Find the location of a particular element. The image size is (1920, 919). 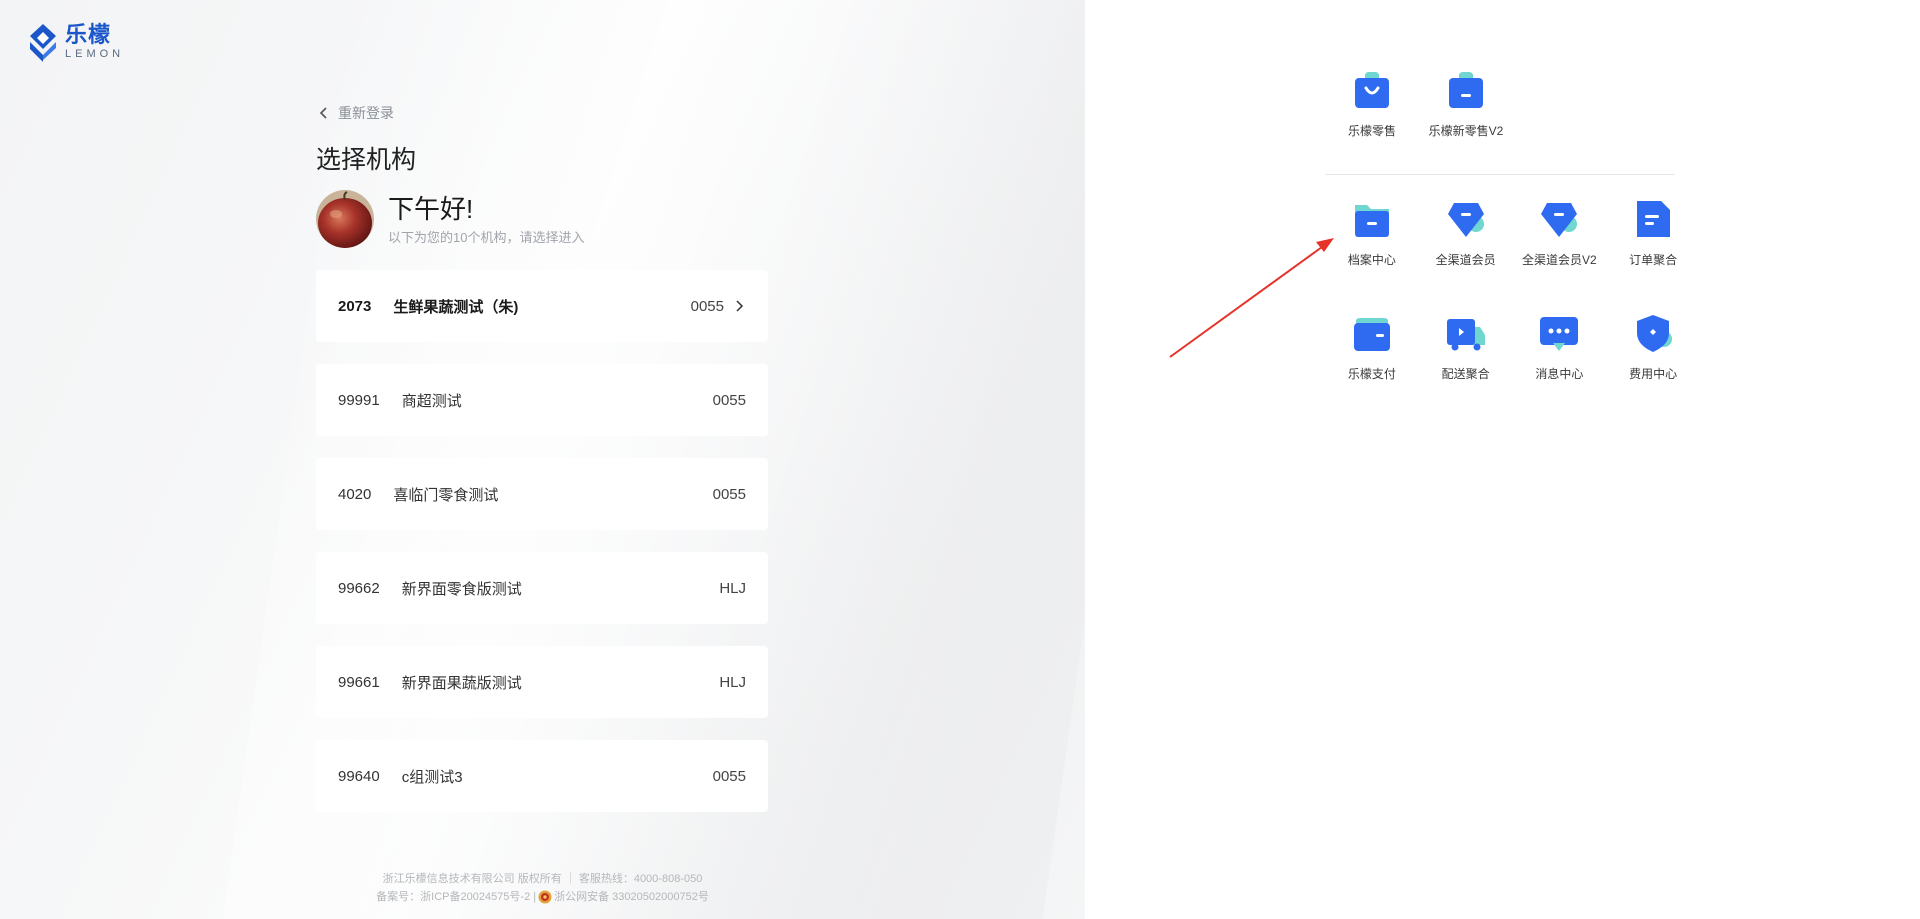

org-name: 商超测试 is located at coordinates (431, 401).